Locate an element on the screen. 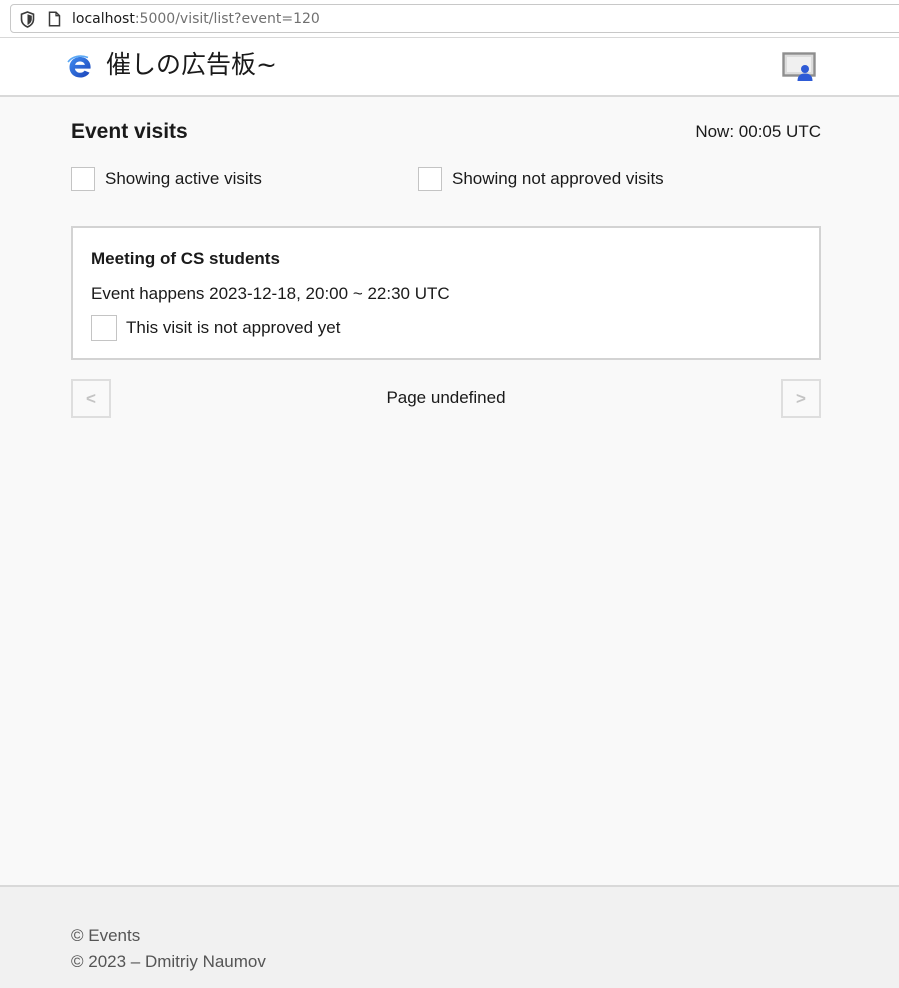 The width and height of the screenshot is (899, 988). not-approved-label: Showing not approved visits is located at coordinates (558, 178).